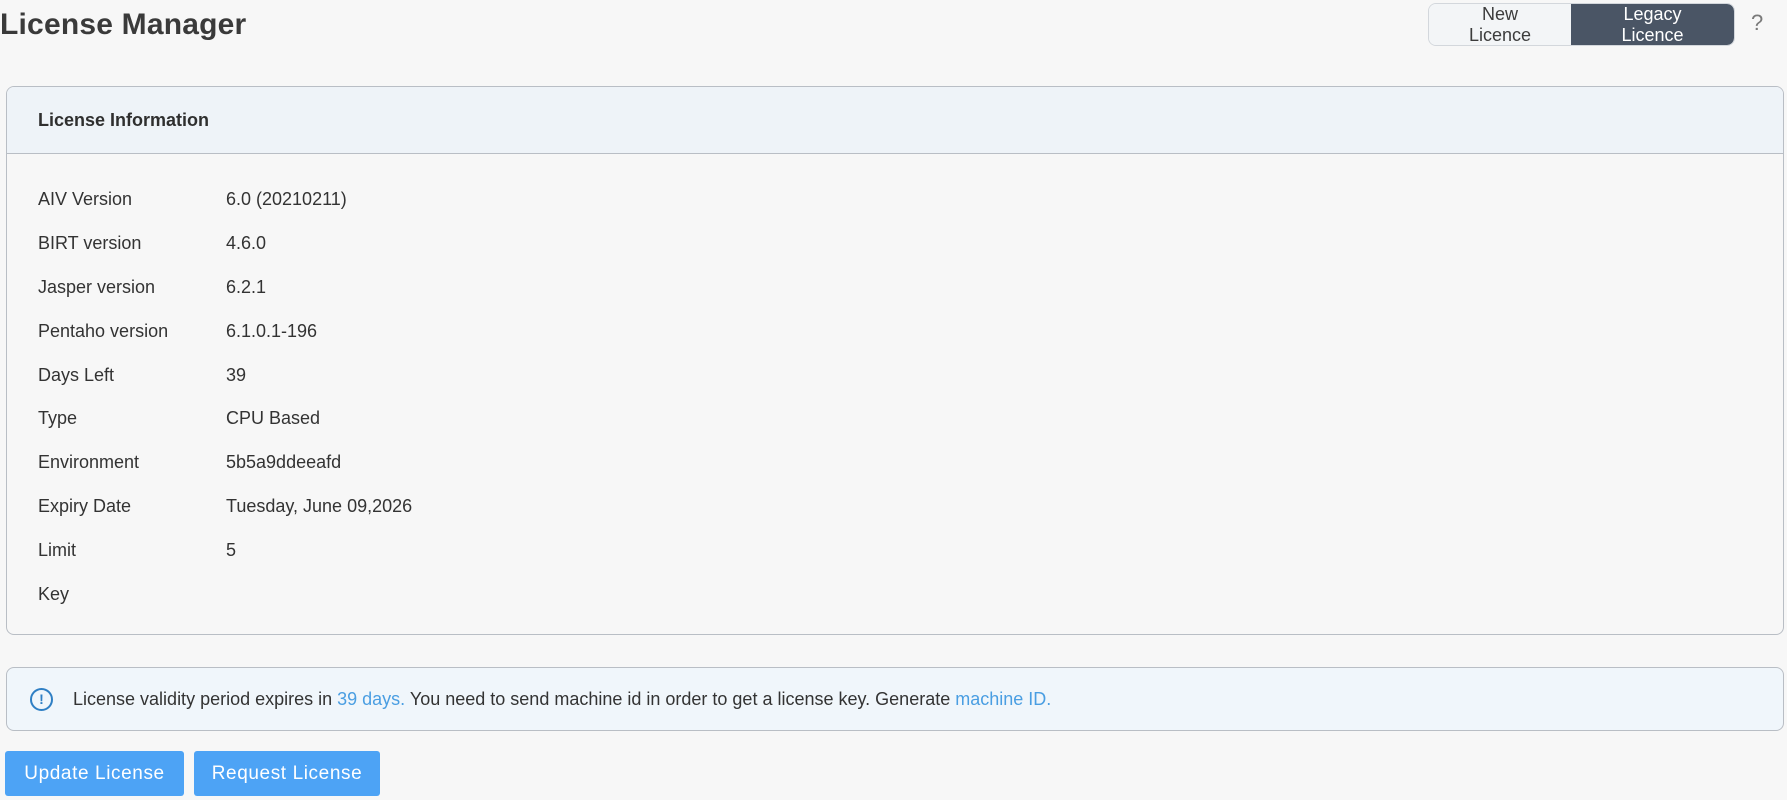 The width and height of the screenshot is (1787, 800). What do you see at coordinates (1003, 699) in the screenshot?
I see `machine-id-link: machine ID.` at bounding box center [1003, 699].